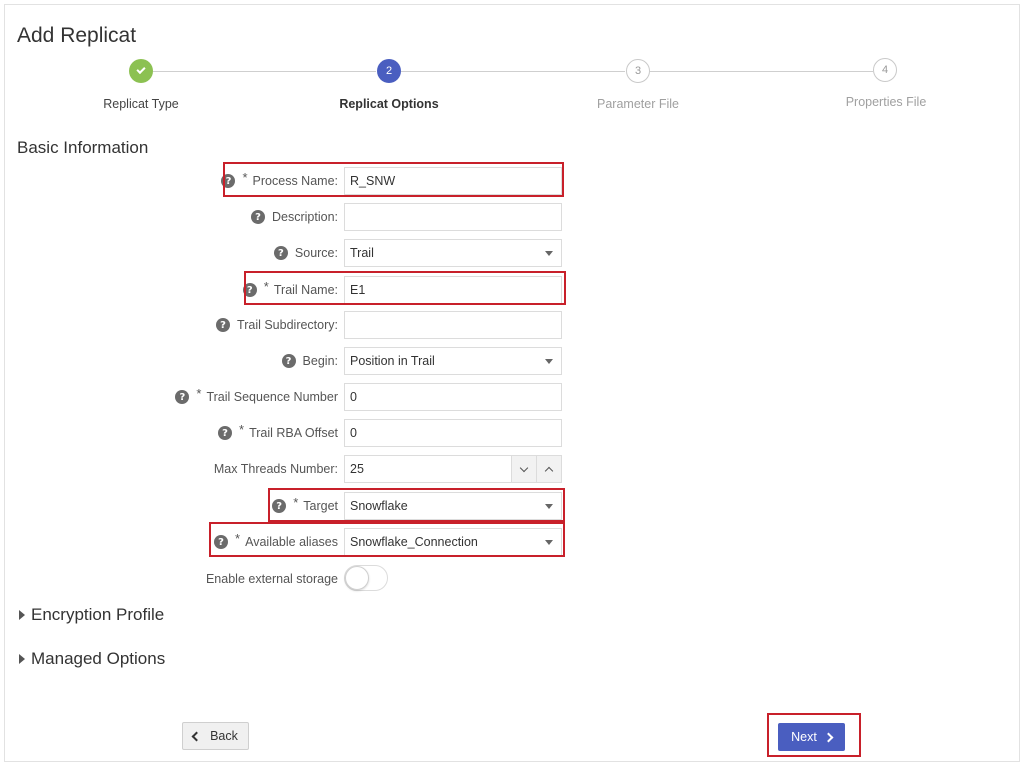  I want to click on step-2-indicator: 2, so click(389, 71).